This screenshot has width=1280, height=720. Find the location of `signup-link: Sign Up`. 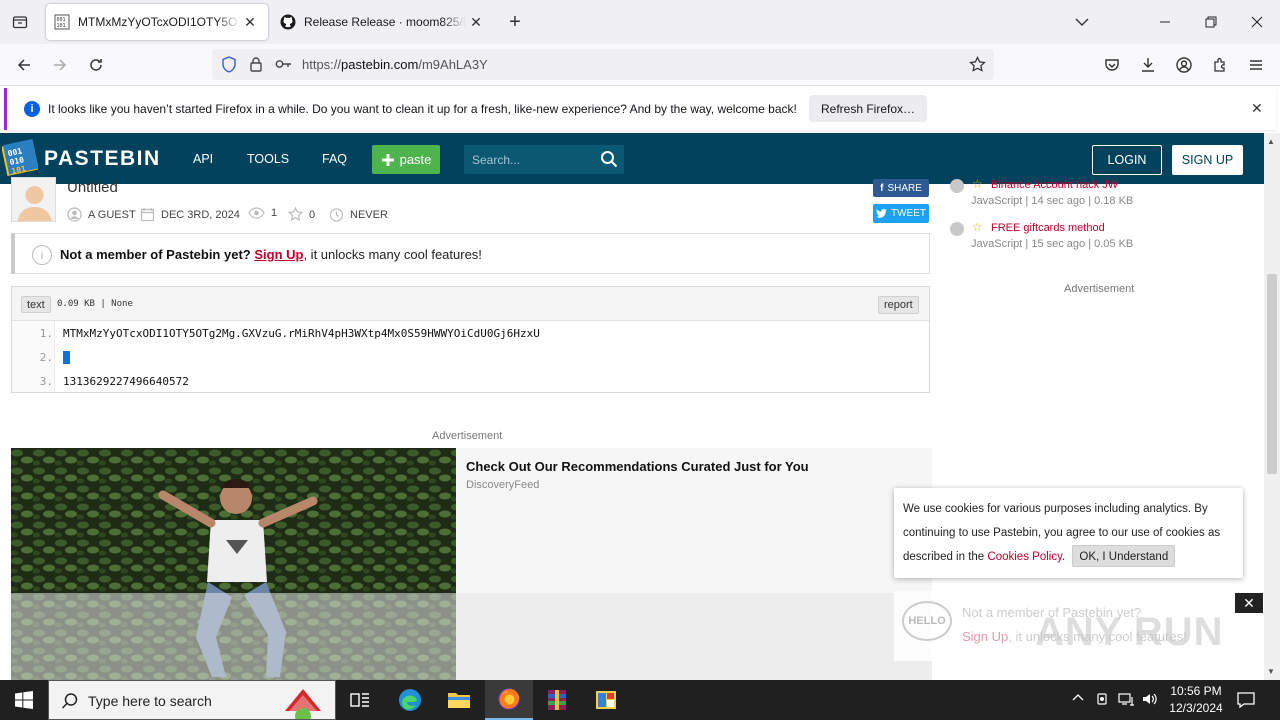

signup-link: Sign Up is located at coordinates (278, 254).